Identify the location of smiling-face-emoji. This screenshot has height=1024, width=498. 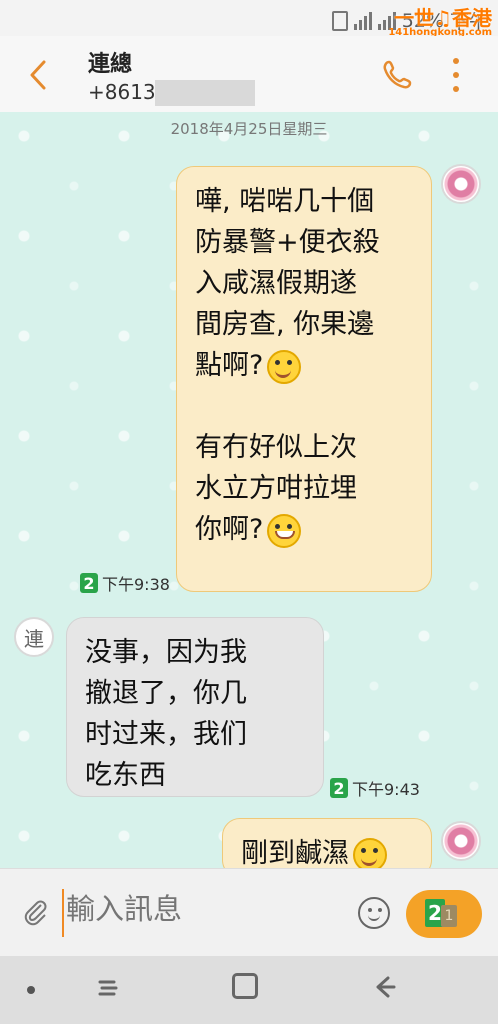
(370, 852).